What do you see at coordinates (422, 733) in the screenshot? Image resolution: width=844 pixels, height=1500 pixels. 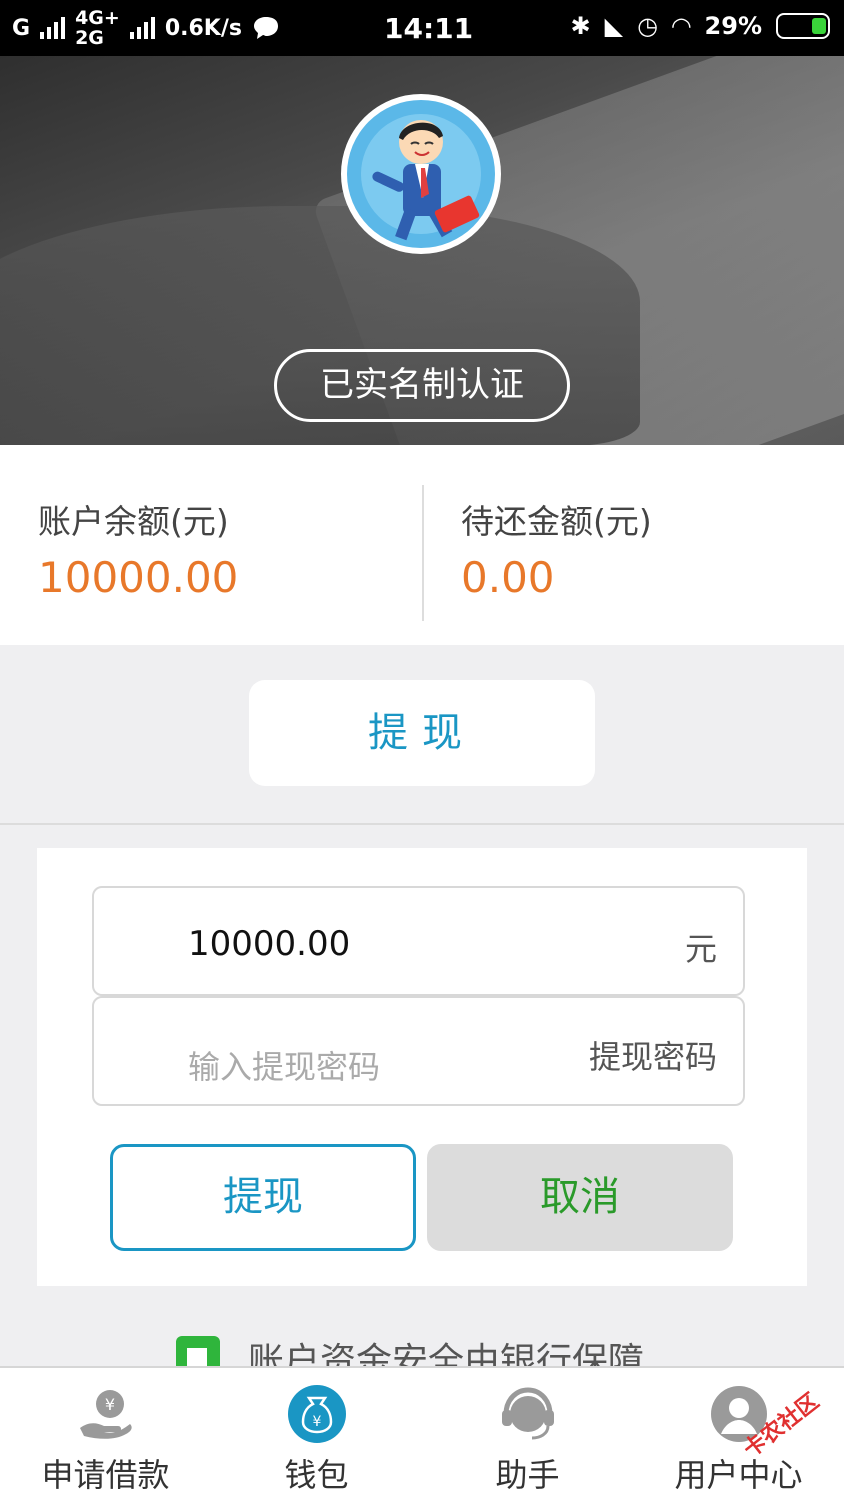 I see `withdraw-tab-button: 提现` at bounding box center [422, 733].